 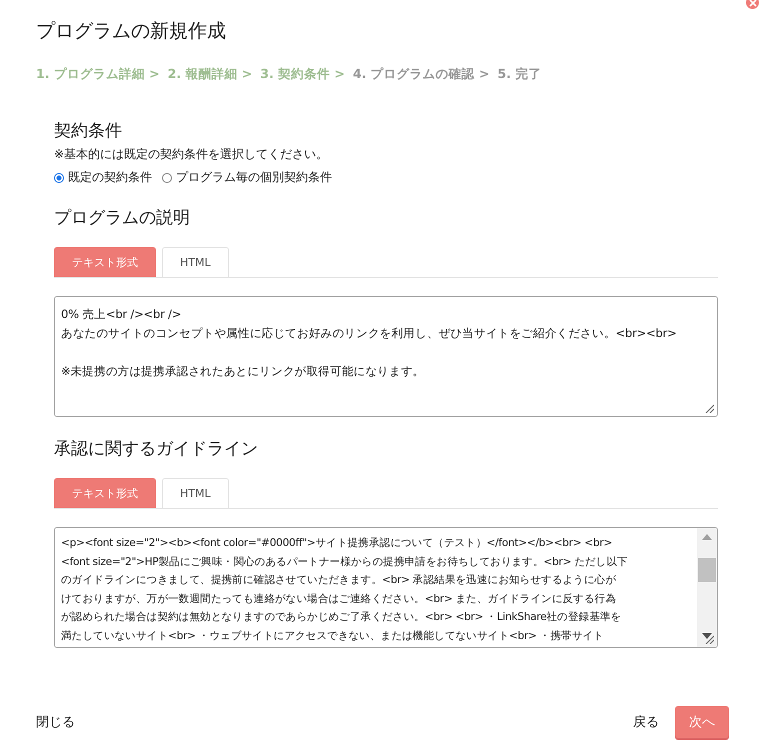 What do you see at coordinates (210, 74) in the screenshot?
I see `step-label: 2. 報酬詳細 >` at bounding box center [210, 74].